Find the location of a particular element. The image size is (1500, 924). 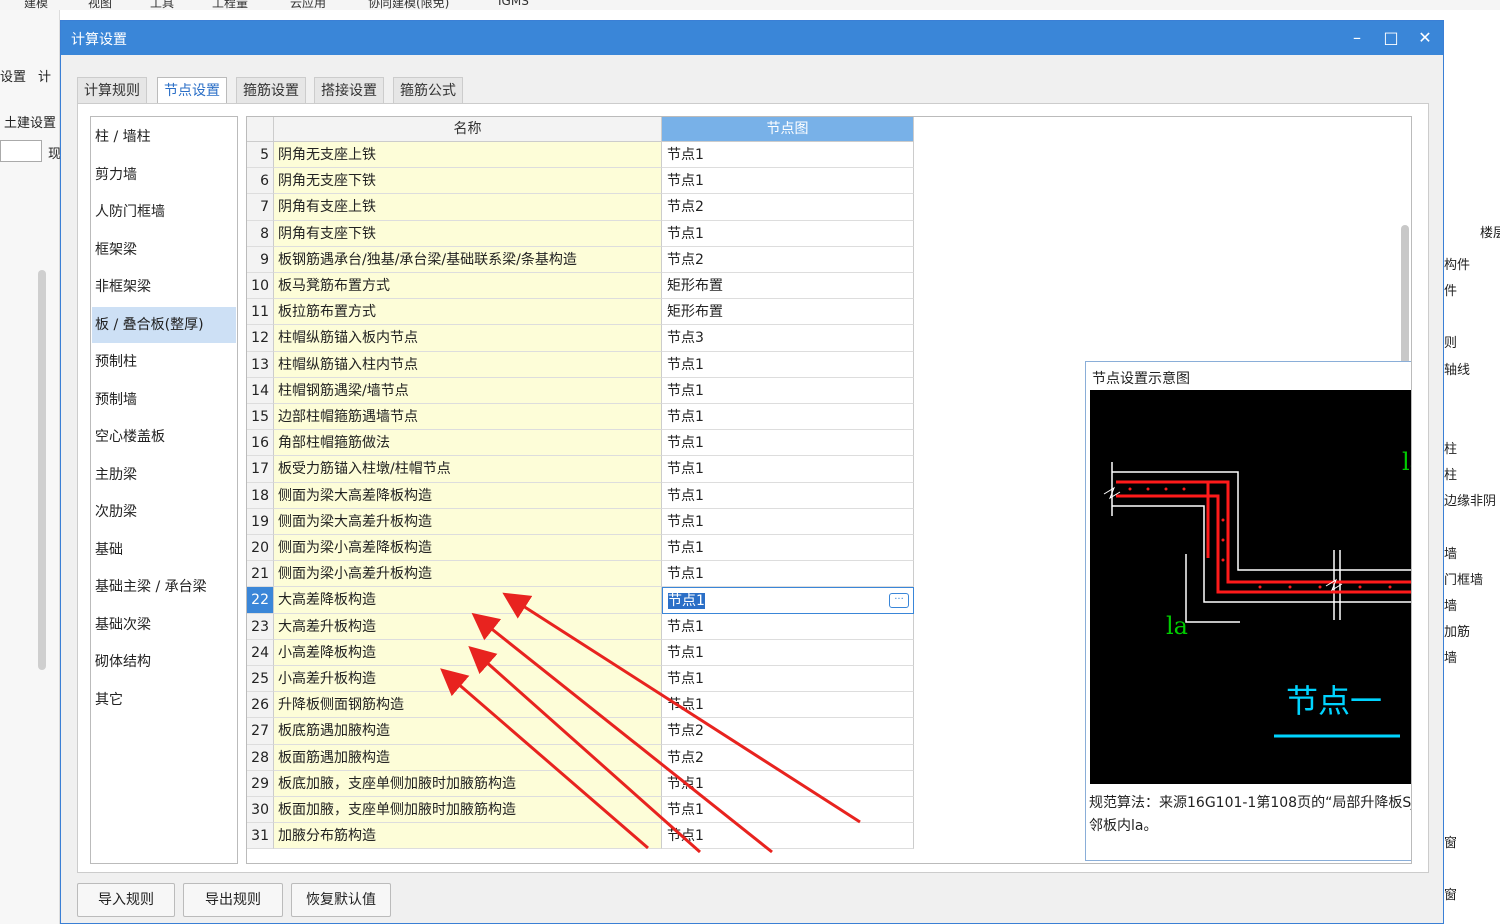

tab-stirrup-formula: 箍筋公式 is located at coordinates (428, 90).